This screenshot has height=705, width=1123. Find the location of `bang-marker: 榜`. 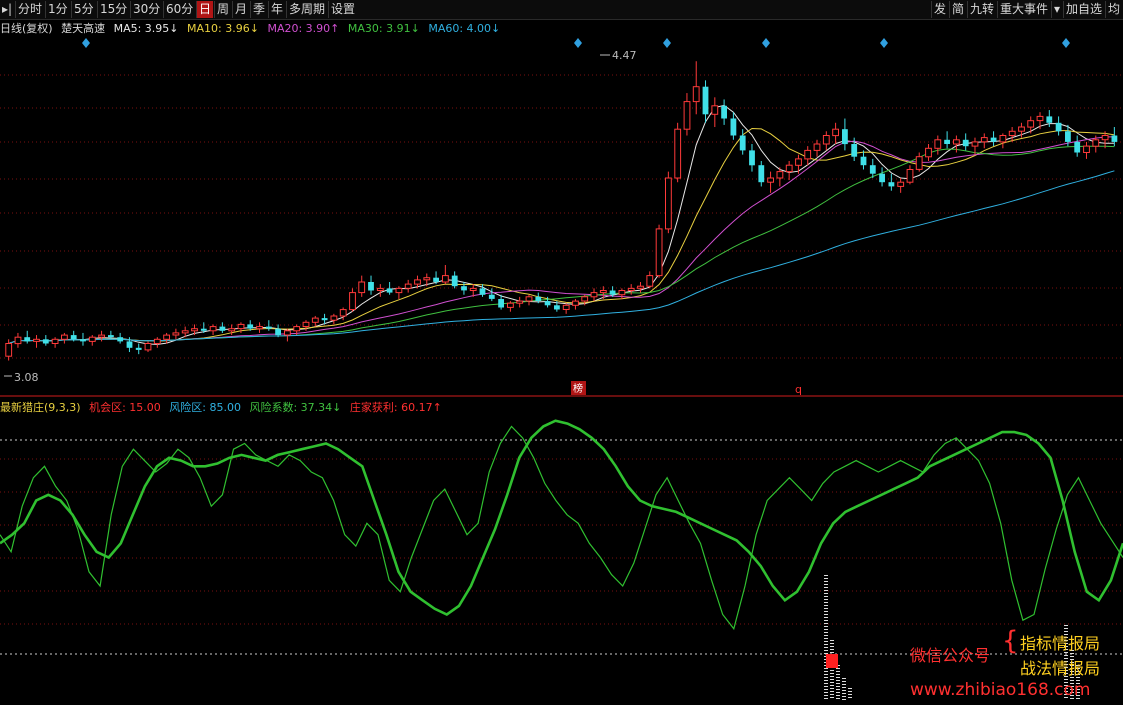

bang-marker: 榜 is located at coordinates (578, 388).